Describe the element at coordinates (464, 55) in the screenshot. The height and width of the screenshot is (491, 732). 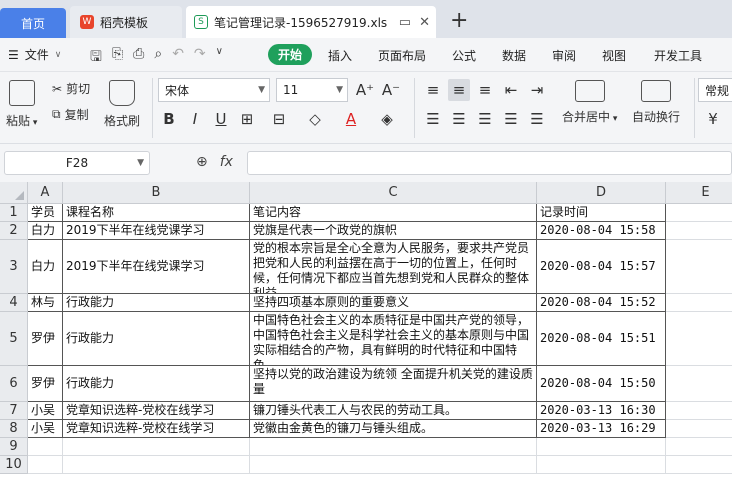
I see `menu-formulas: 公式` at that location.